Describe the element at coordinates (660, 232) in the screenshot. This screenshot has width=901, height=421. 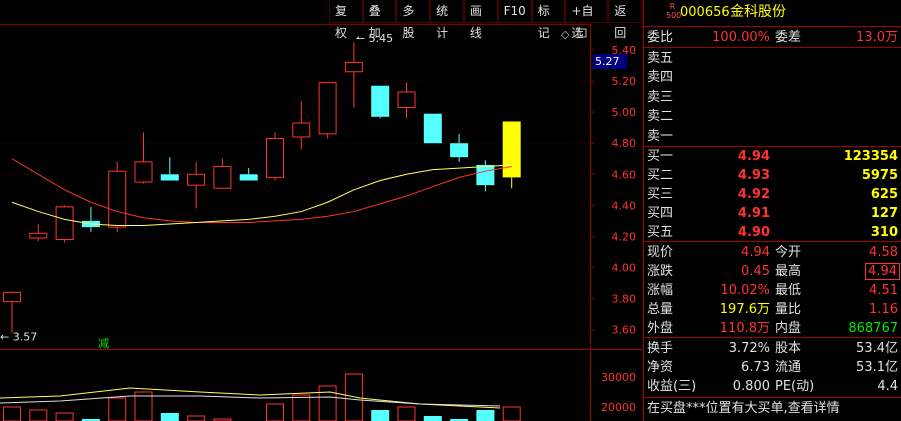
I see `buy-label: 买五` at that location.